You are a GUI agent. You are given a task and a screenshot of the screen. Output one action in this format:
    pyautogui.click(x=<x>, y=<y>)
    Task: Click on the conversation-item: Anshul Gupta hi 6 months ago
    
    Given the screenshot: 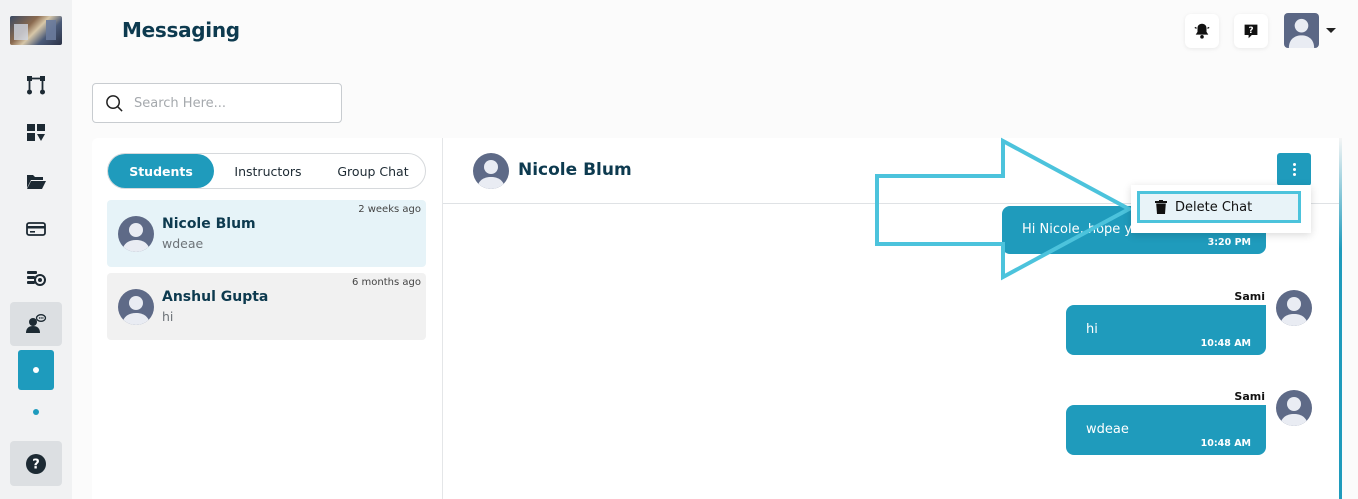 What is the action you would take?
    pyautogui.click(x=266, y=306)
    